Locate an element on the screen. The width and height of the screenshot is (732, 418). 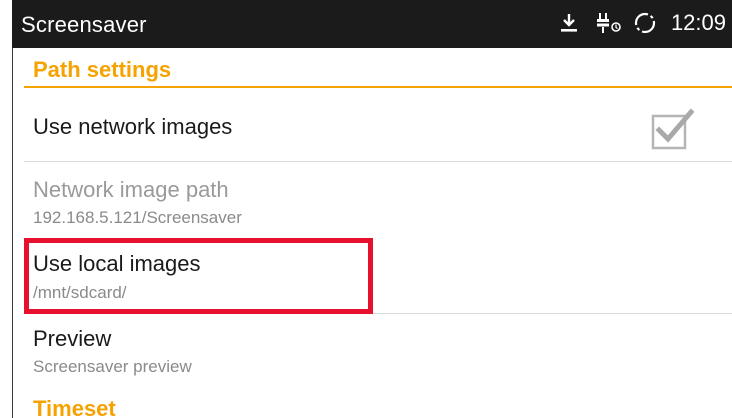
pref-summary: Screensaver preview is located at coordinates (112, 366).